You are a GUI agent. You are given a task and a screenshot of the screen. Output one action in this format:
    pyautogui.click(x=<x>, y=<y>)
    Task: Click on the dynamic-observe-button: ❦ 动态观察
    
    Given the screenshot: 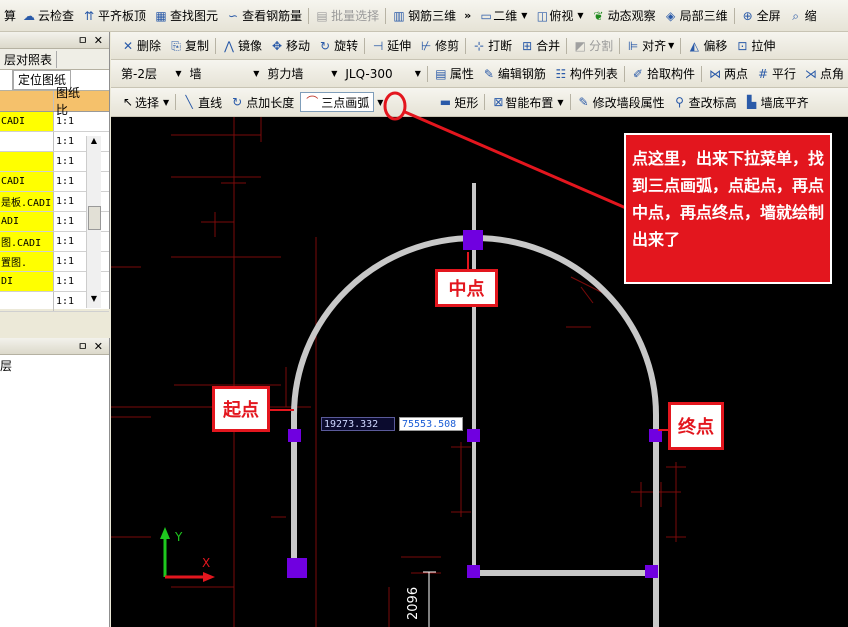 What is the action you would take?
    pyautogui.click(x=624, y=16)
    